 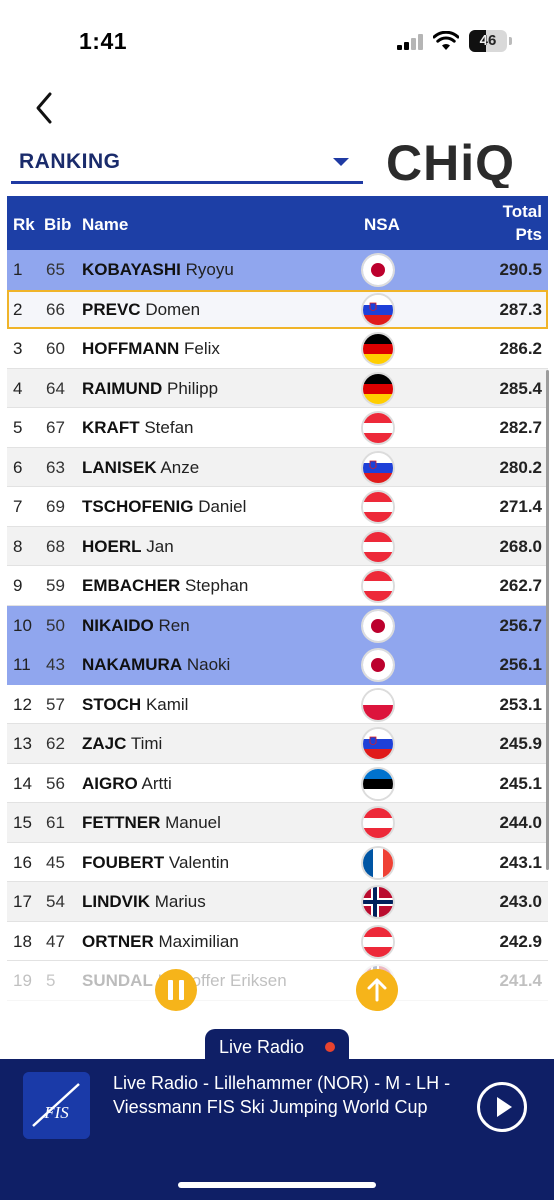 I want to click on athlete-surname: PREVC, so click(x=111, y=309).